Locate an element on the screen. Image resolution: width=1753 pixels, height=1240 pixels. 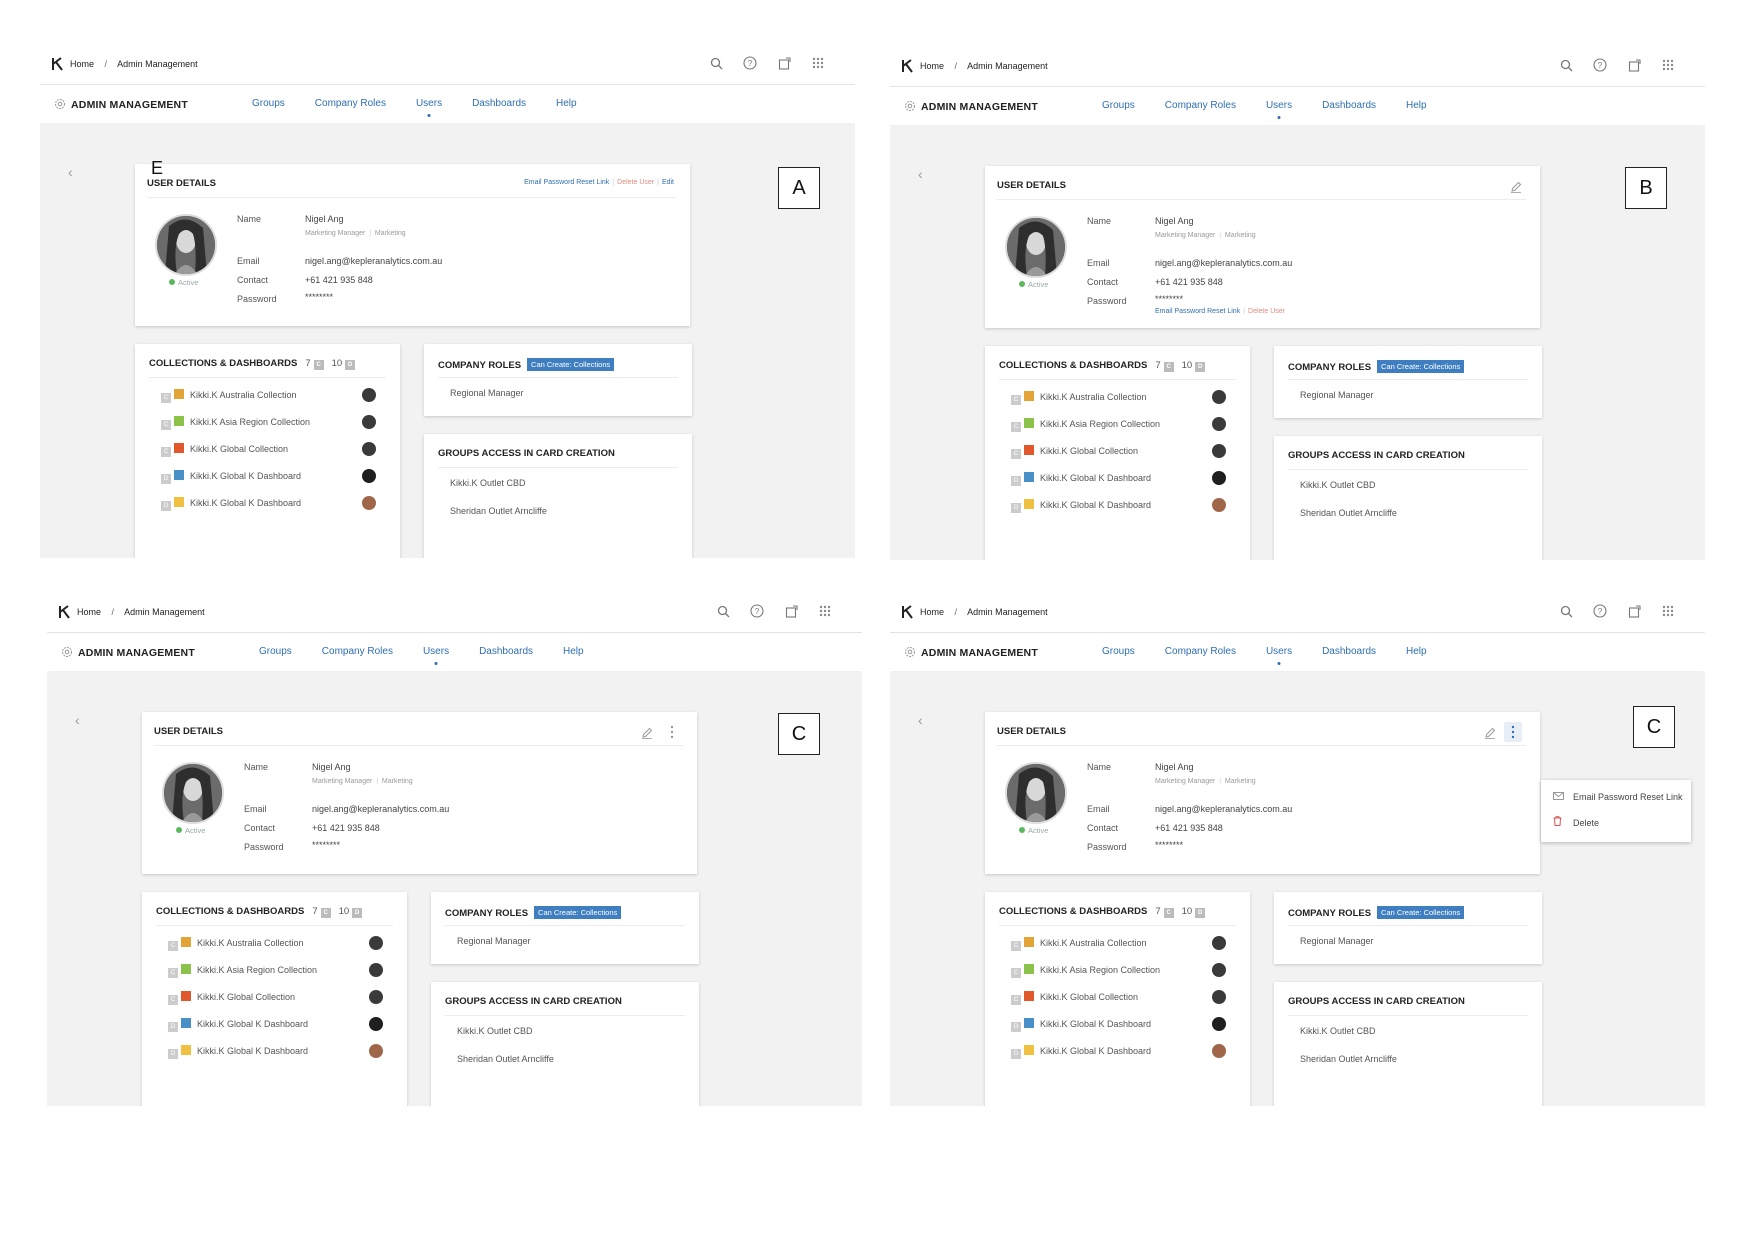
email-label: Email is located at coordinates (1098, 809).